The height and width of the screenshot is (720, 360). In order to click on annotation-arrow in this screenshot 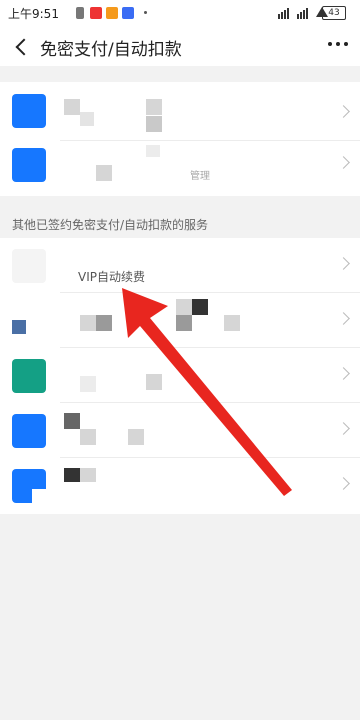, I will do `click(207, 392)`.